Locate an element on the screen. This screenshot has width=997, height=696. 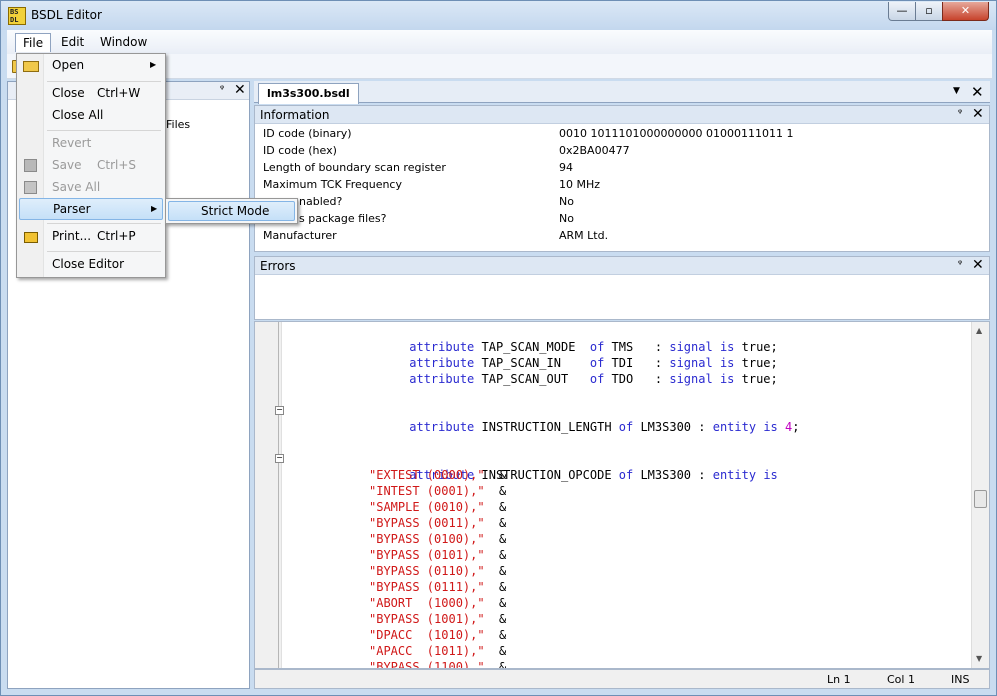
code-line: "ABORT (1000)," & is located at coordinates (437, 603).